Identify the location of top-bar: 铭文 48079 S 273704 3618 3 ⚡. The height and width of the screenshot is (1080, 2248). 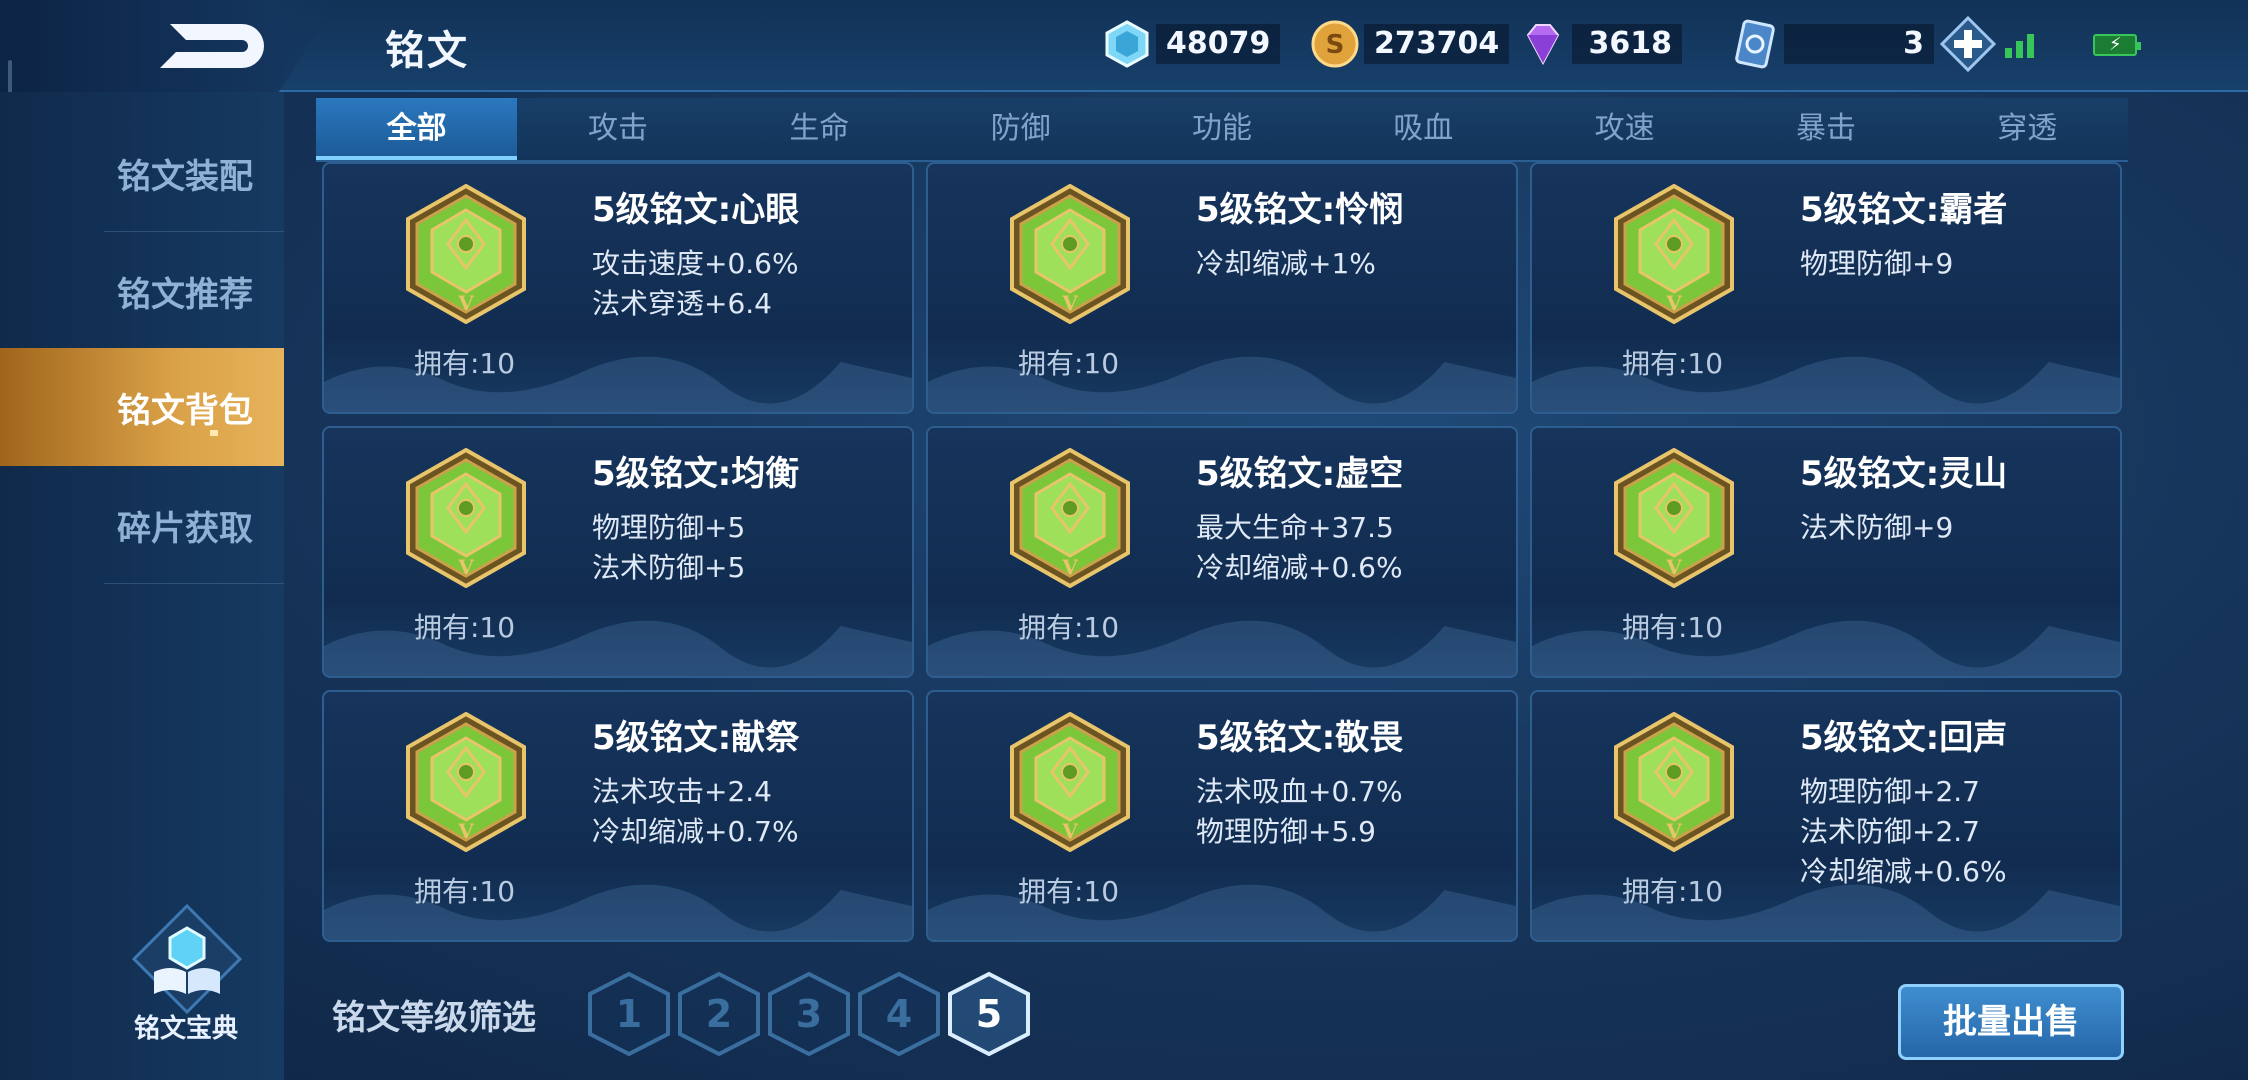
(1124, 46).